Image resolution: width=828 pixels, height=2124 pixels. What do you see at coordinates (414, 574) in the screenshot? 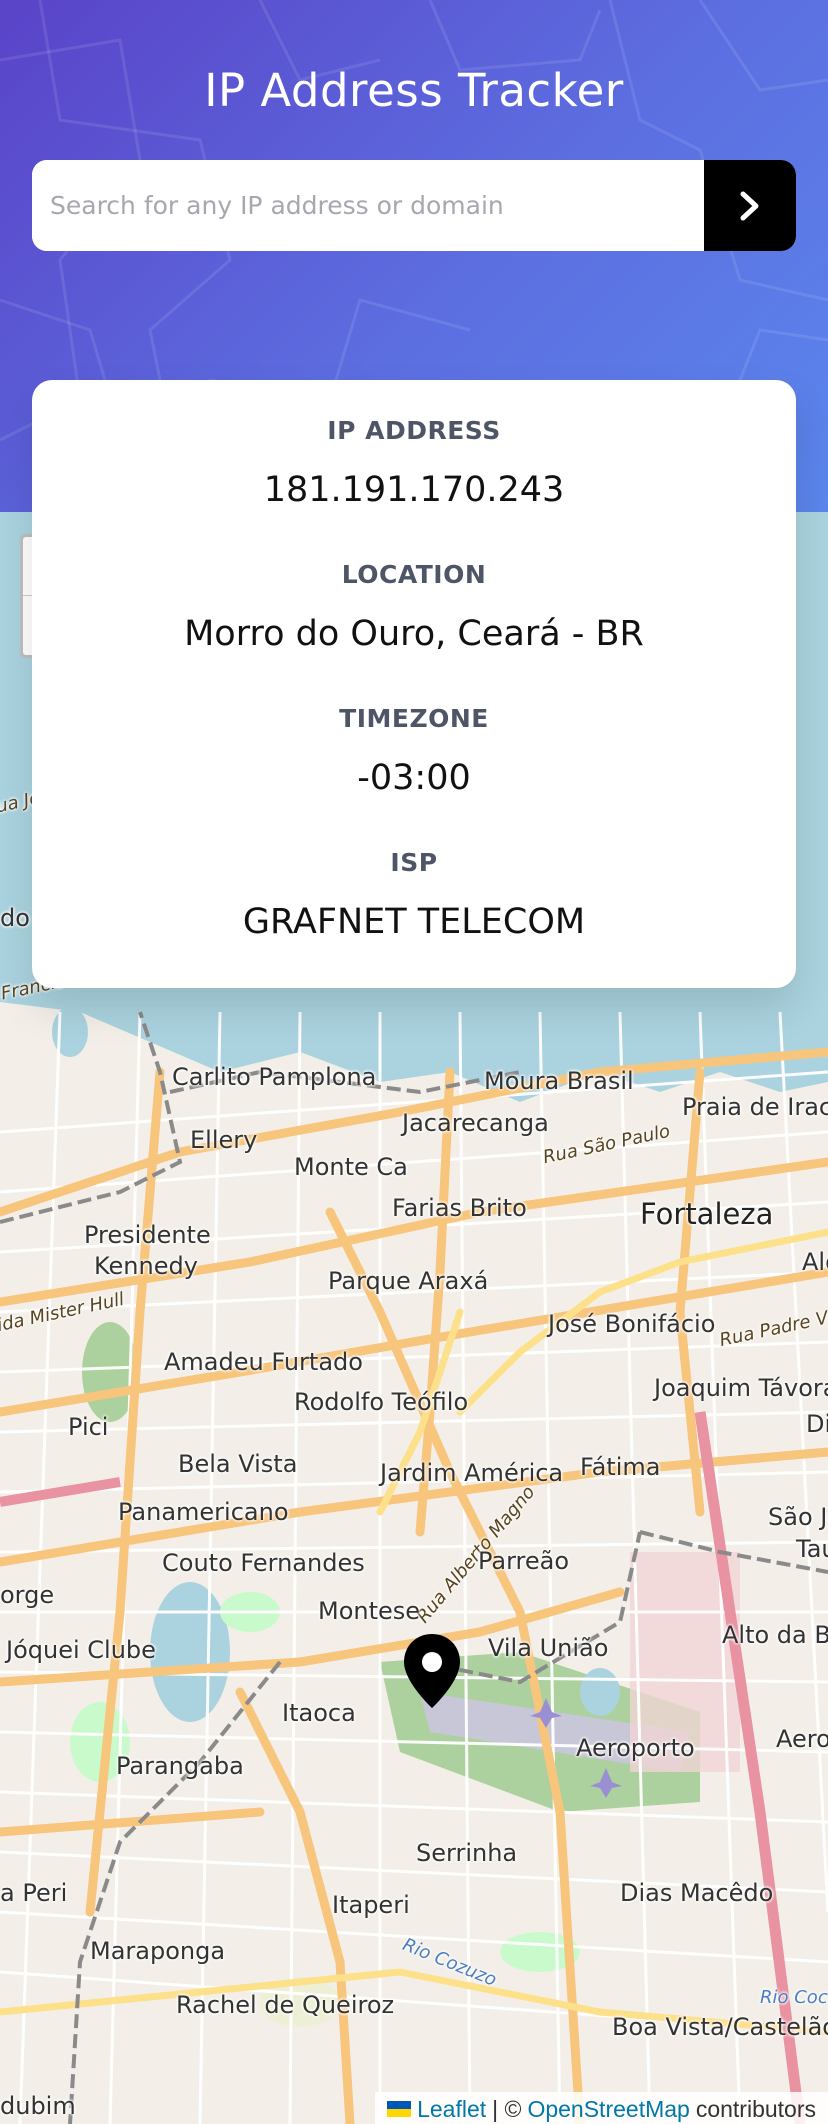
I see `location-label: LOCATION` at bounding box center [414, 574].